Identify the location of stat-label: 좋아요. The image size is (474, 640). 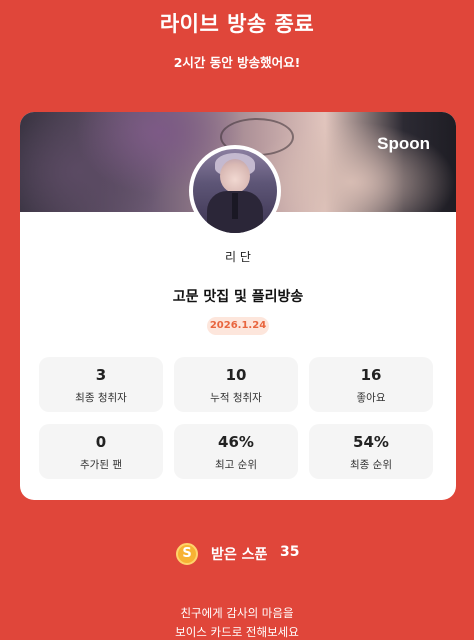
(371, 398).